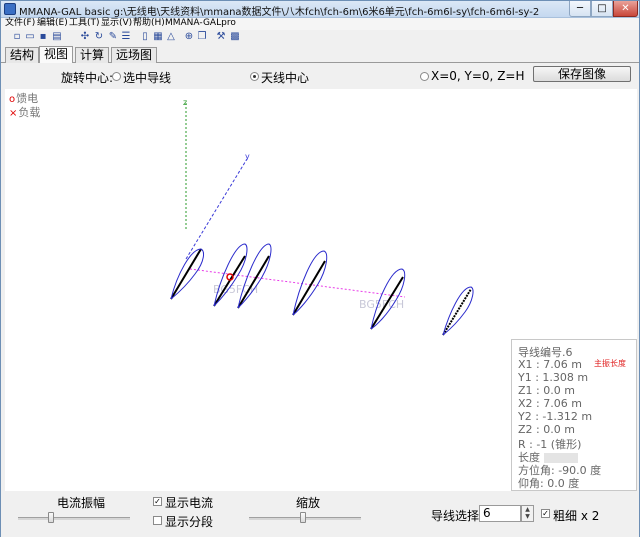 This screenshot has width=640, height=537. I want to click on wire-select-label: 导线选择, so click(455, 516).